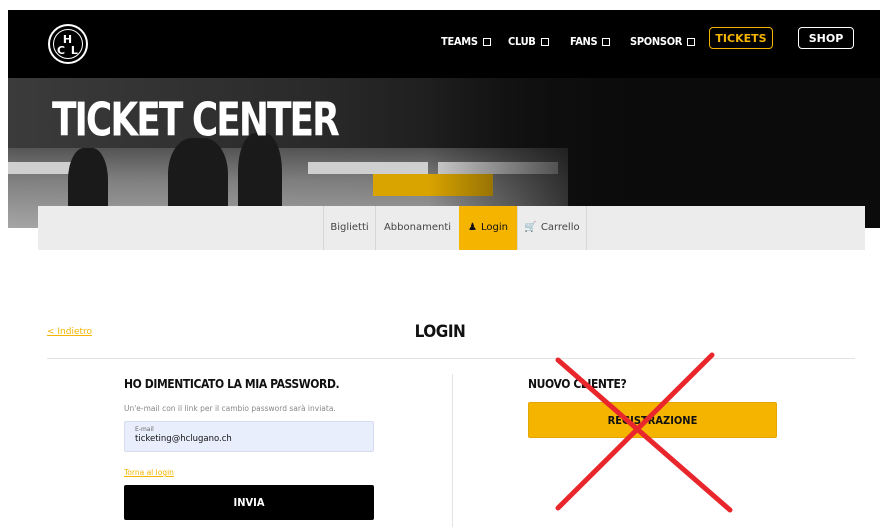 The image size is (880, 527). Describe the element at coordinates (584, 41) in the screenshot. I see `nav-item-label: FANS` at that location.